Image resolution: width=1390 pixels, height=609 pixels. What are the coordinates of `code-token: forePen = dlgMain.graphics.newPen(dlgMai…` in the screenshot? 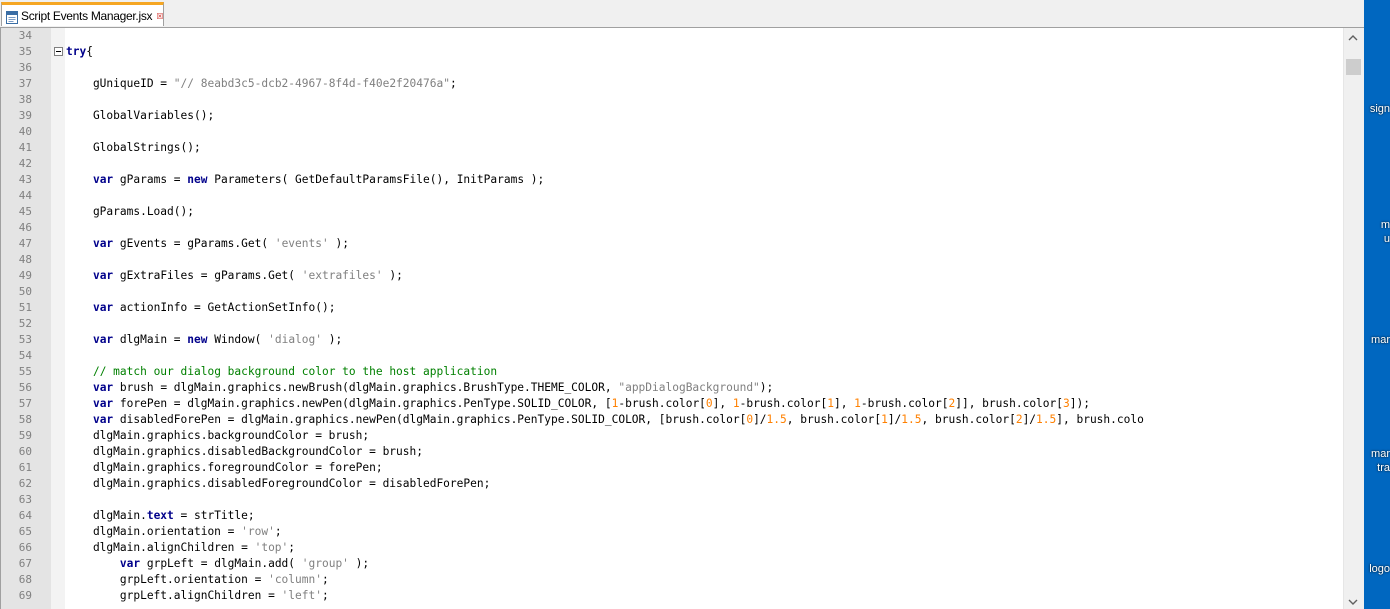 It's located at (362, 403).